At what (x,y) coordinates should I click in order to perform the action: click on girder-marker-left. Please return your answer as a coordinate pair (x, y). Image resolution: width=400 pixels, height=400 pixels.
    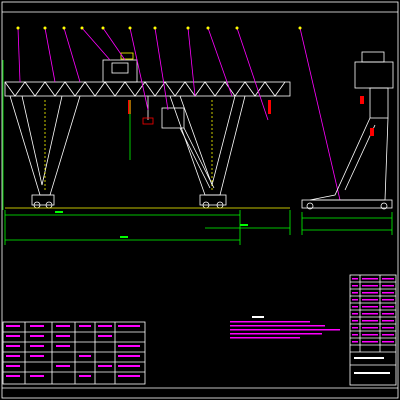
    Looking at the image, I should click on (129, 107).